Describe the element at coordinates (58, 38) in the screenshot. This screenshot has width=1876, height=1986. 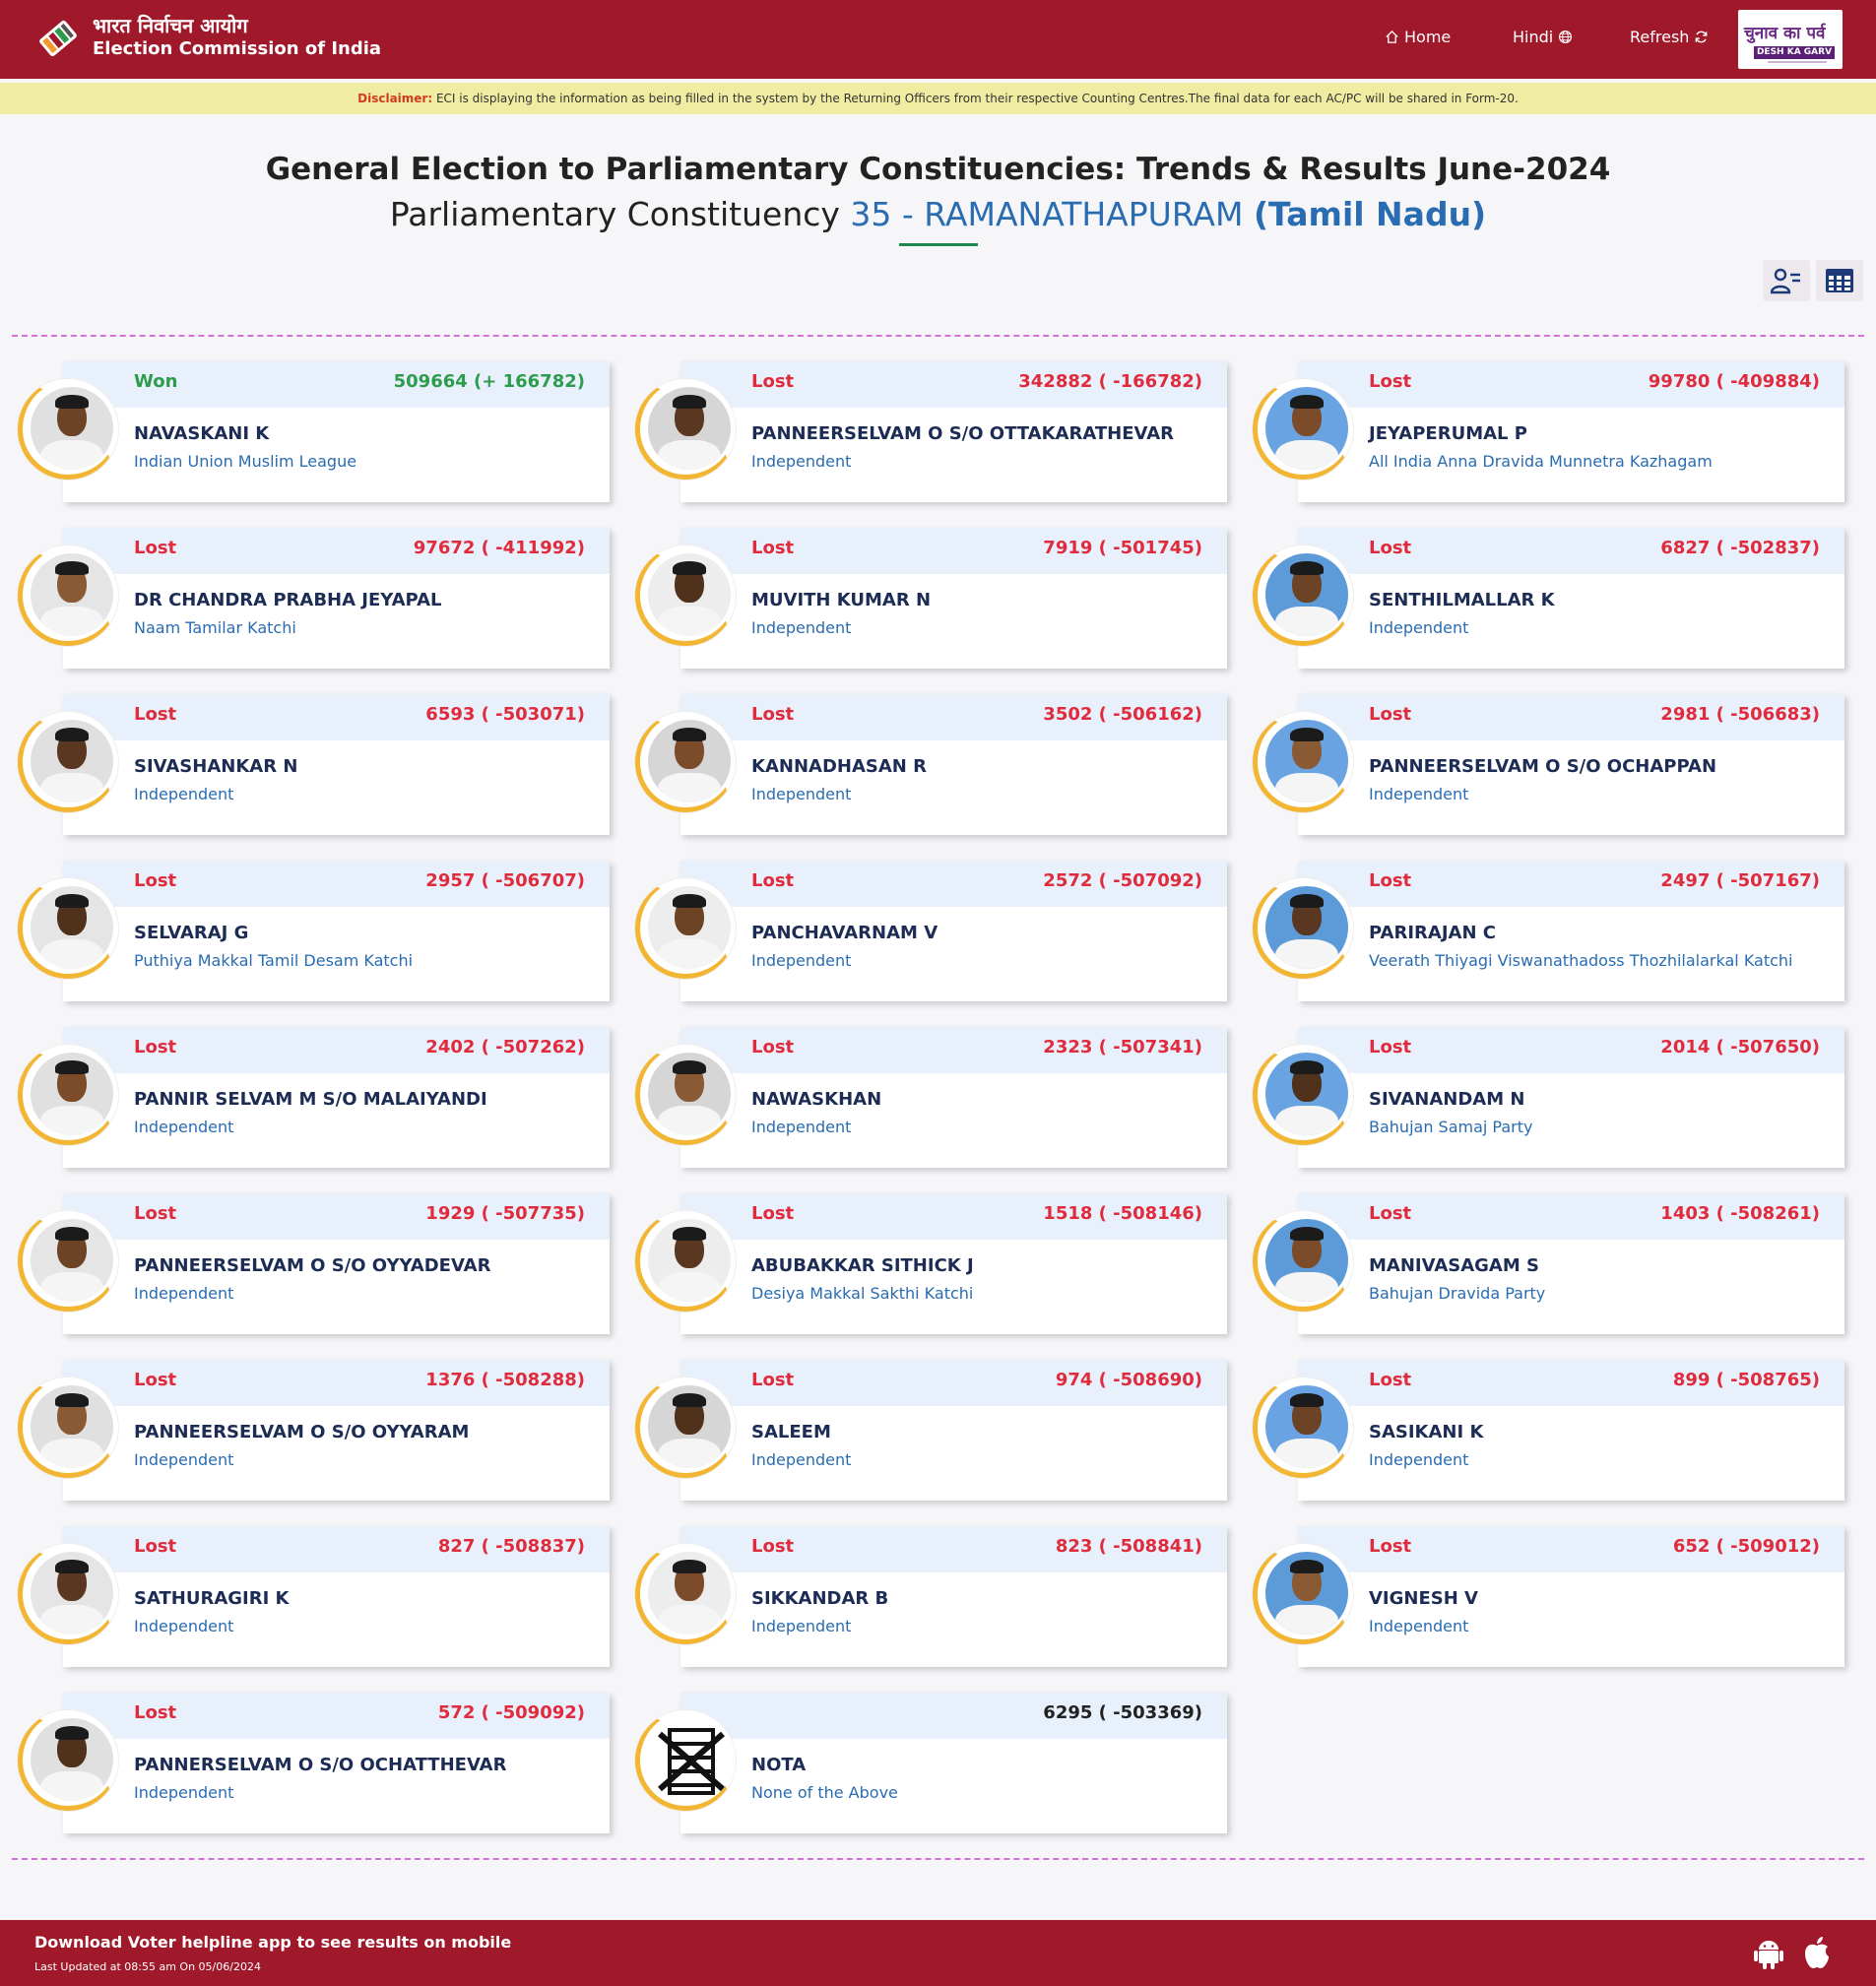
I see `eci-logo-icon` at that location.